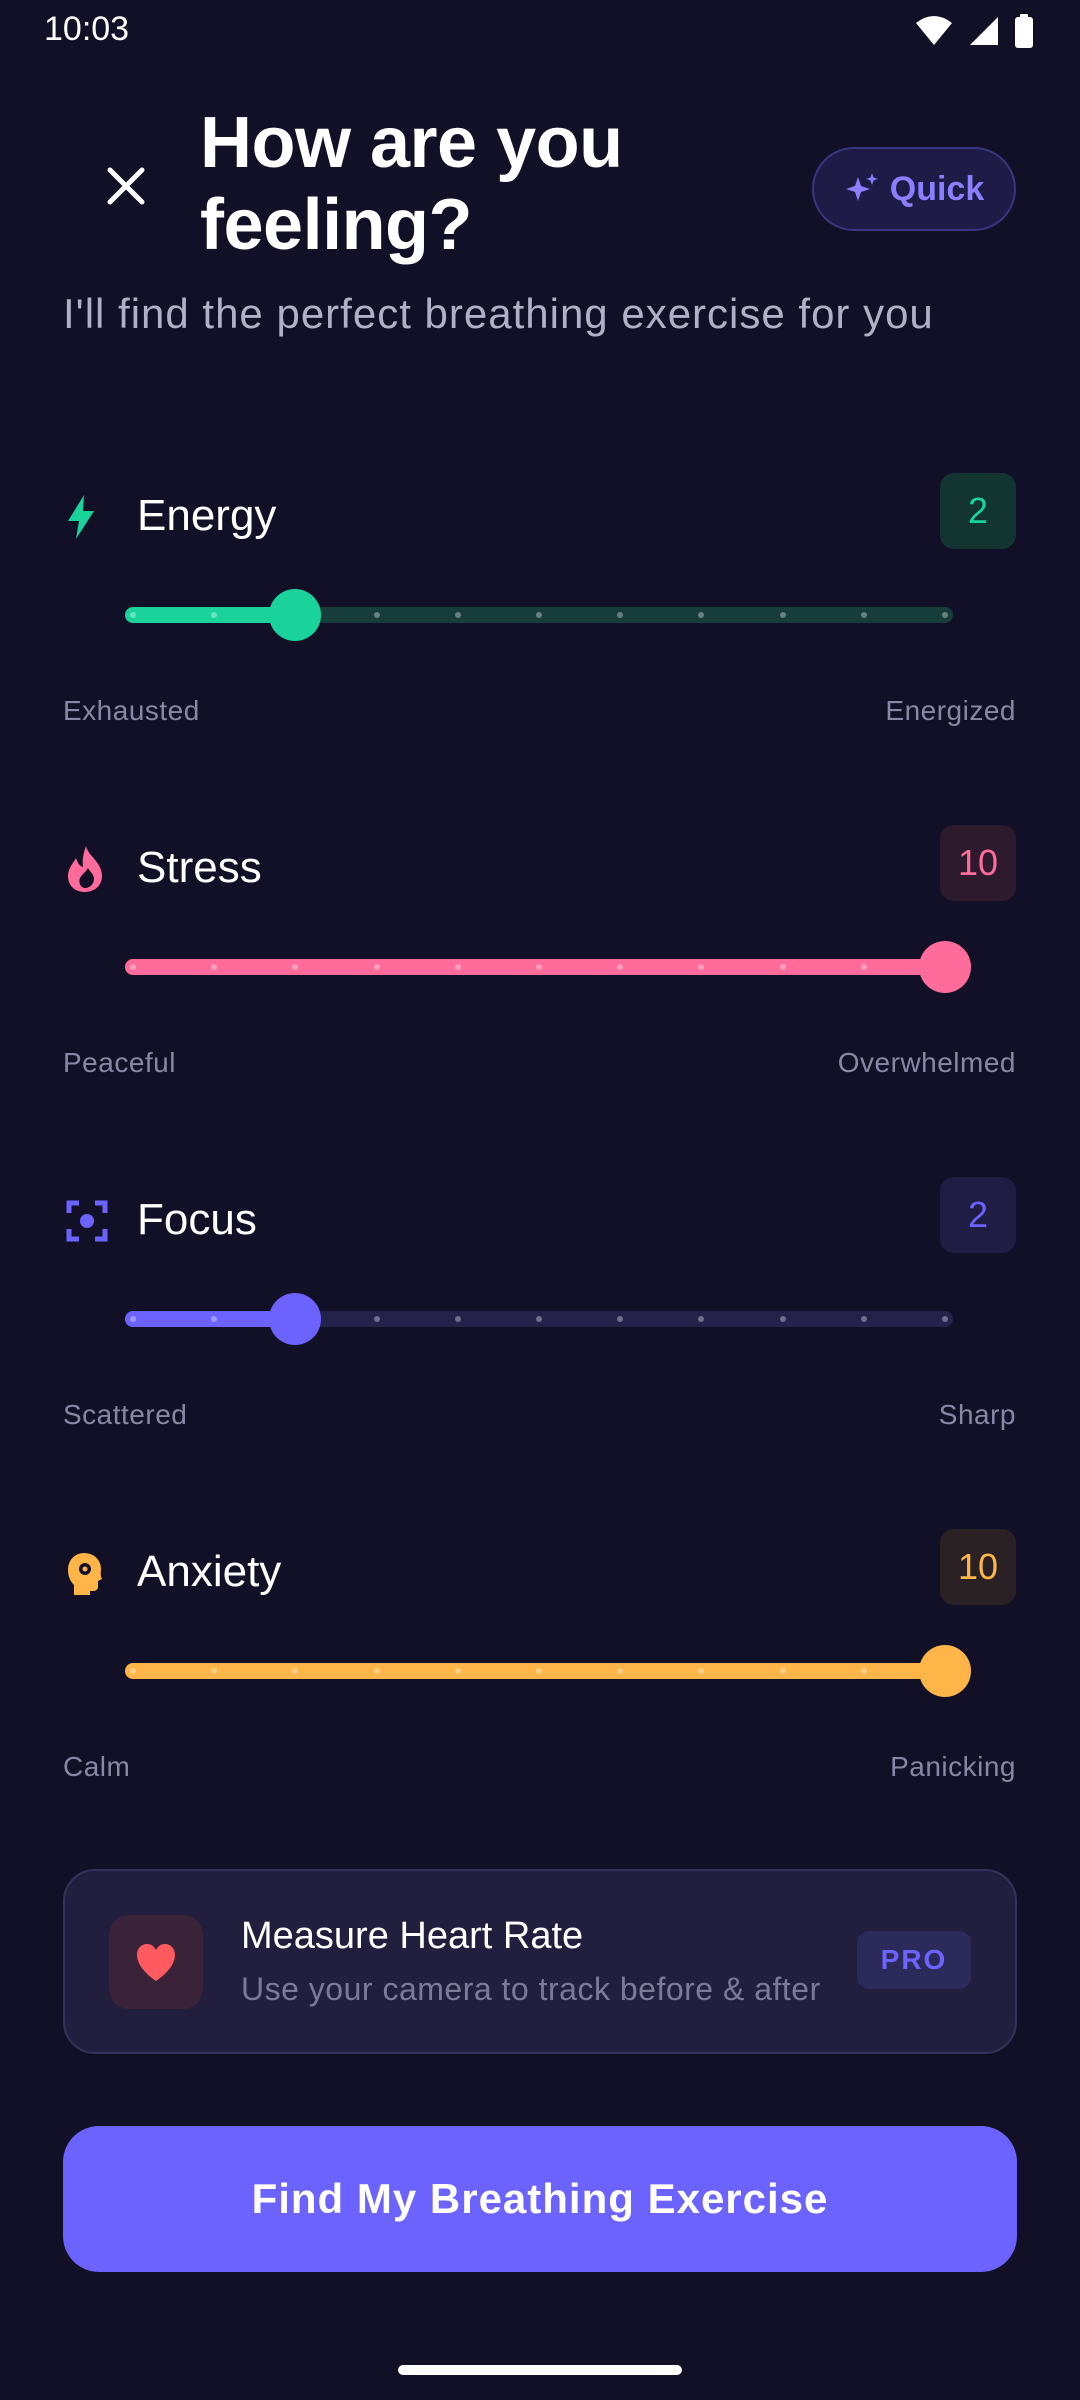  I want to click on focus-slider-thumb, so click(295, 1319).